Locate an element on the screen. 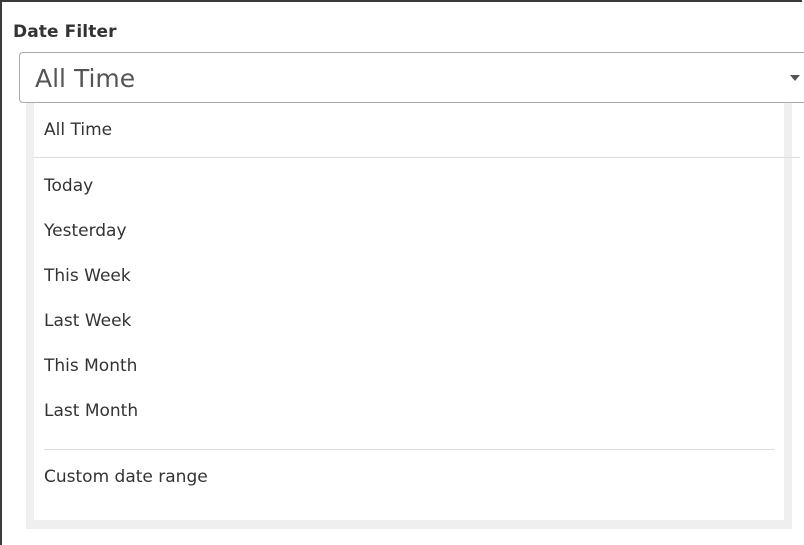 Image resolution: width=804 pixels, height=545 pixels. option-last-week: Last Week is located at coordinates (87, 321).